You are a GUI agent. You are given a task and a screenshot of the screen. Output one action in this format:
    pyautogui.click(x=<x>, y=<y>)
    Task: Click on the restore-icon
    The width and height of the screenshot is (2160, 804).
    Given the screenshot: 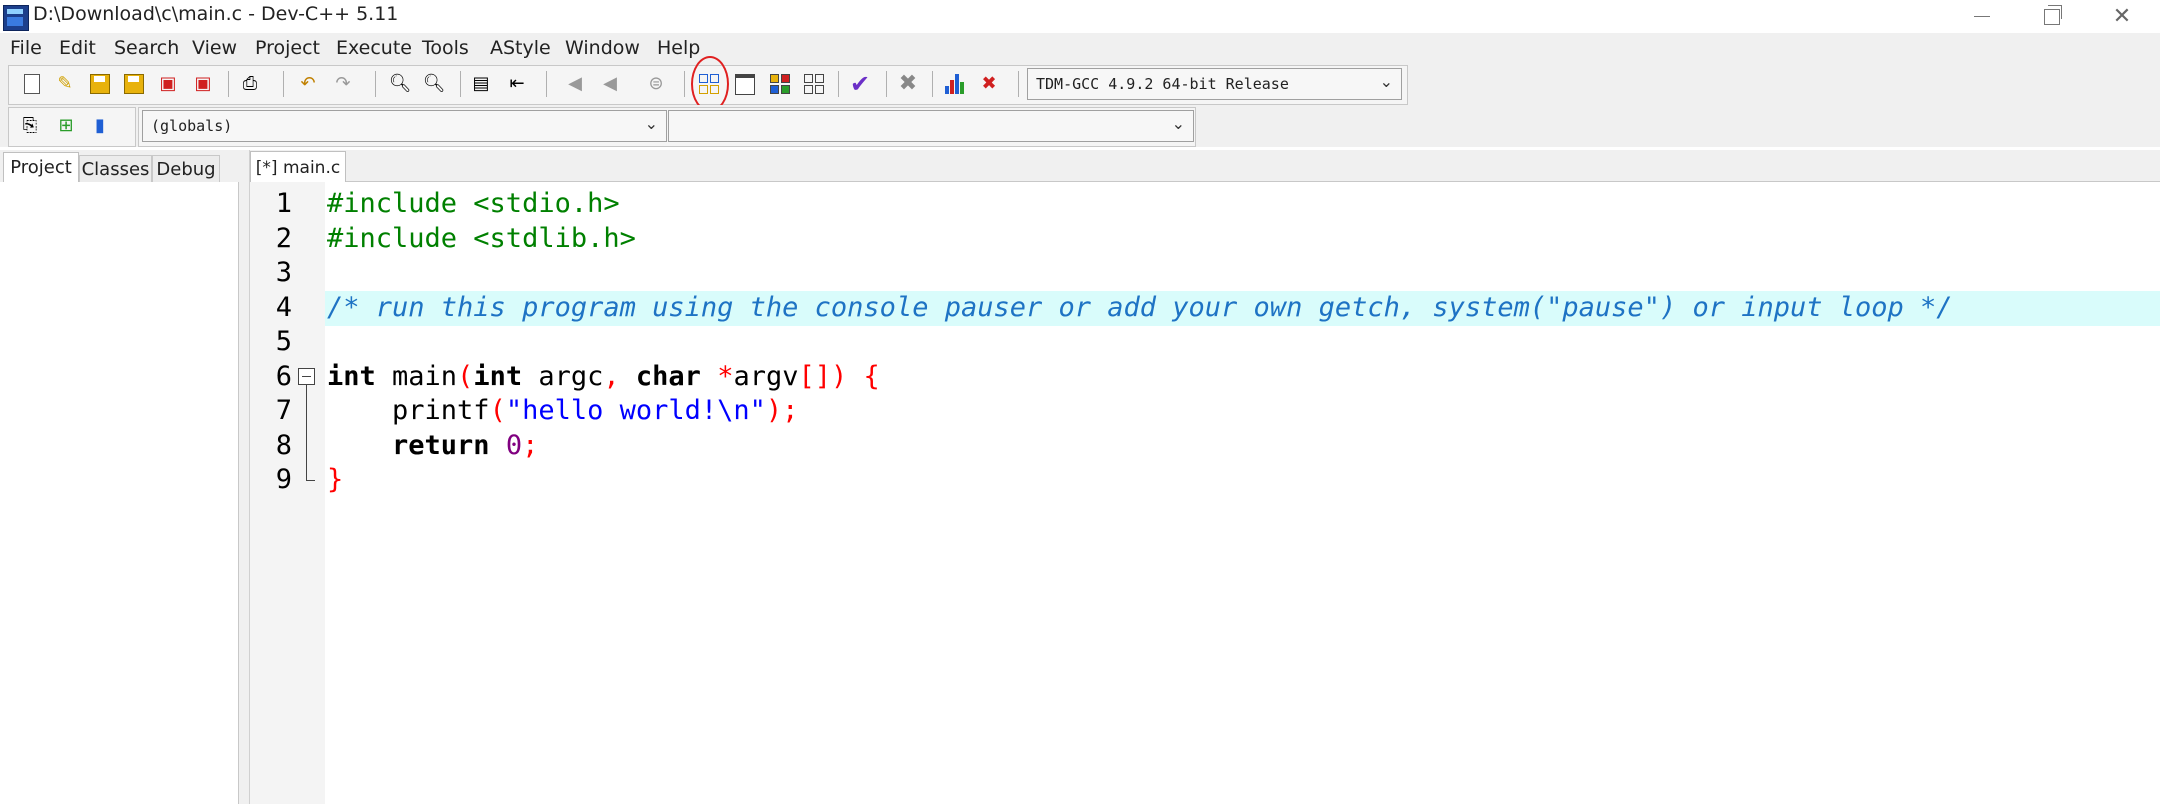 What is the action you would take?
    pyautogui.click(x=2053, y=14)
    